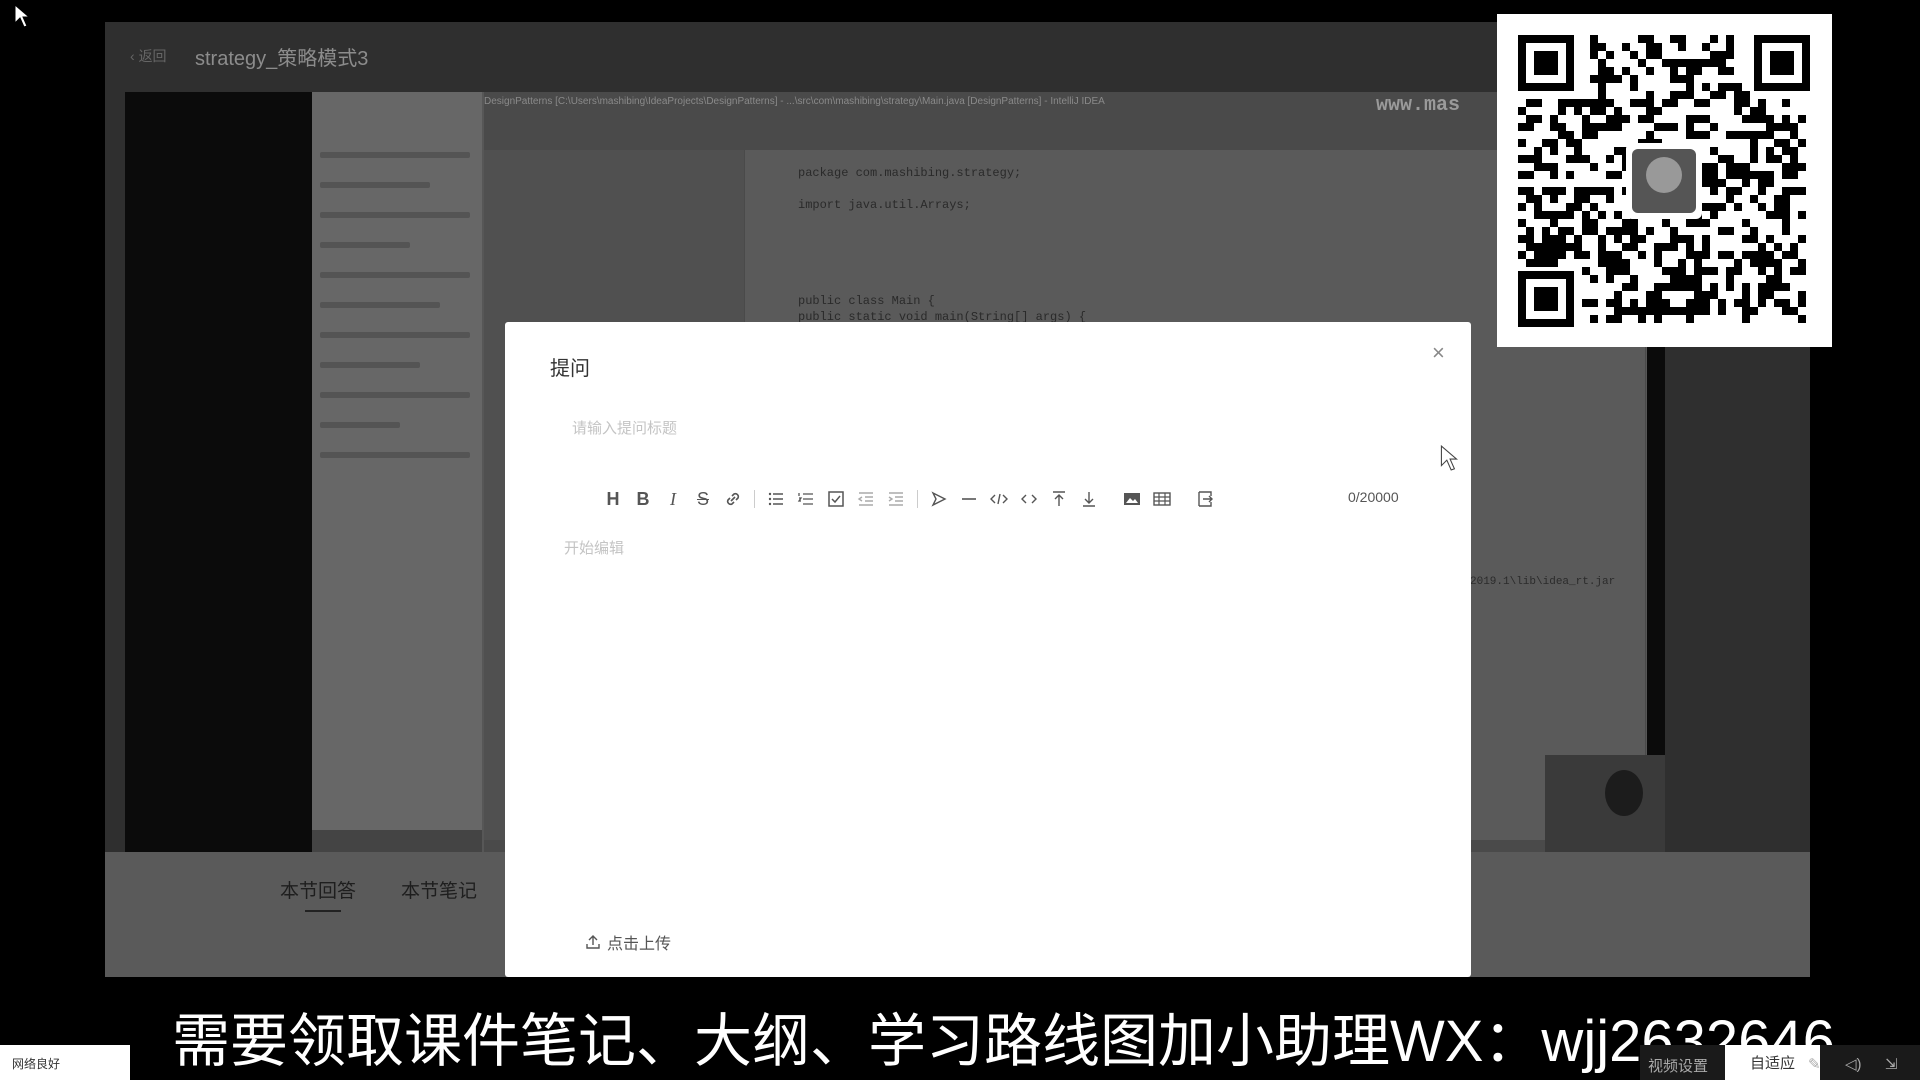 This screenshot has width=1920, height=1080. Describe the element at coordinates (910, 173) in the screenshot. I see `code-line: package com.mashibing.strategy;` at that location.